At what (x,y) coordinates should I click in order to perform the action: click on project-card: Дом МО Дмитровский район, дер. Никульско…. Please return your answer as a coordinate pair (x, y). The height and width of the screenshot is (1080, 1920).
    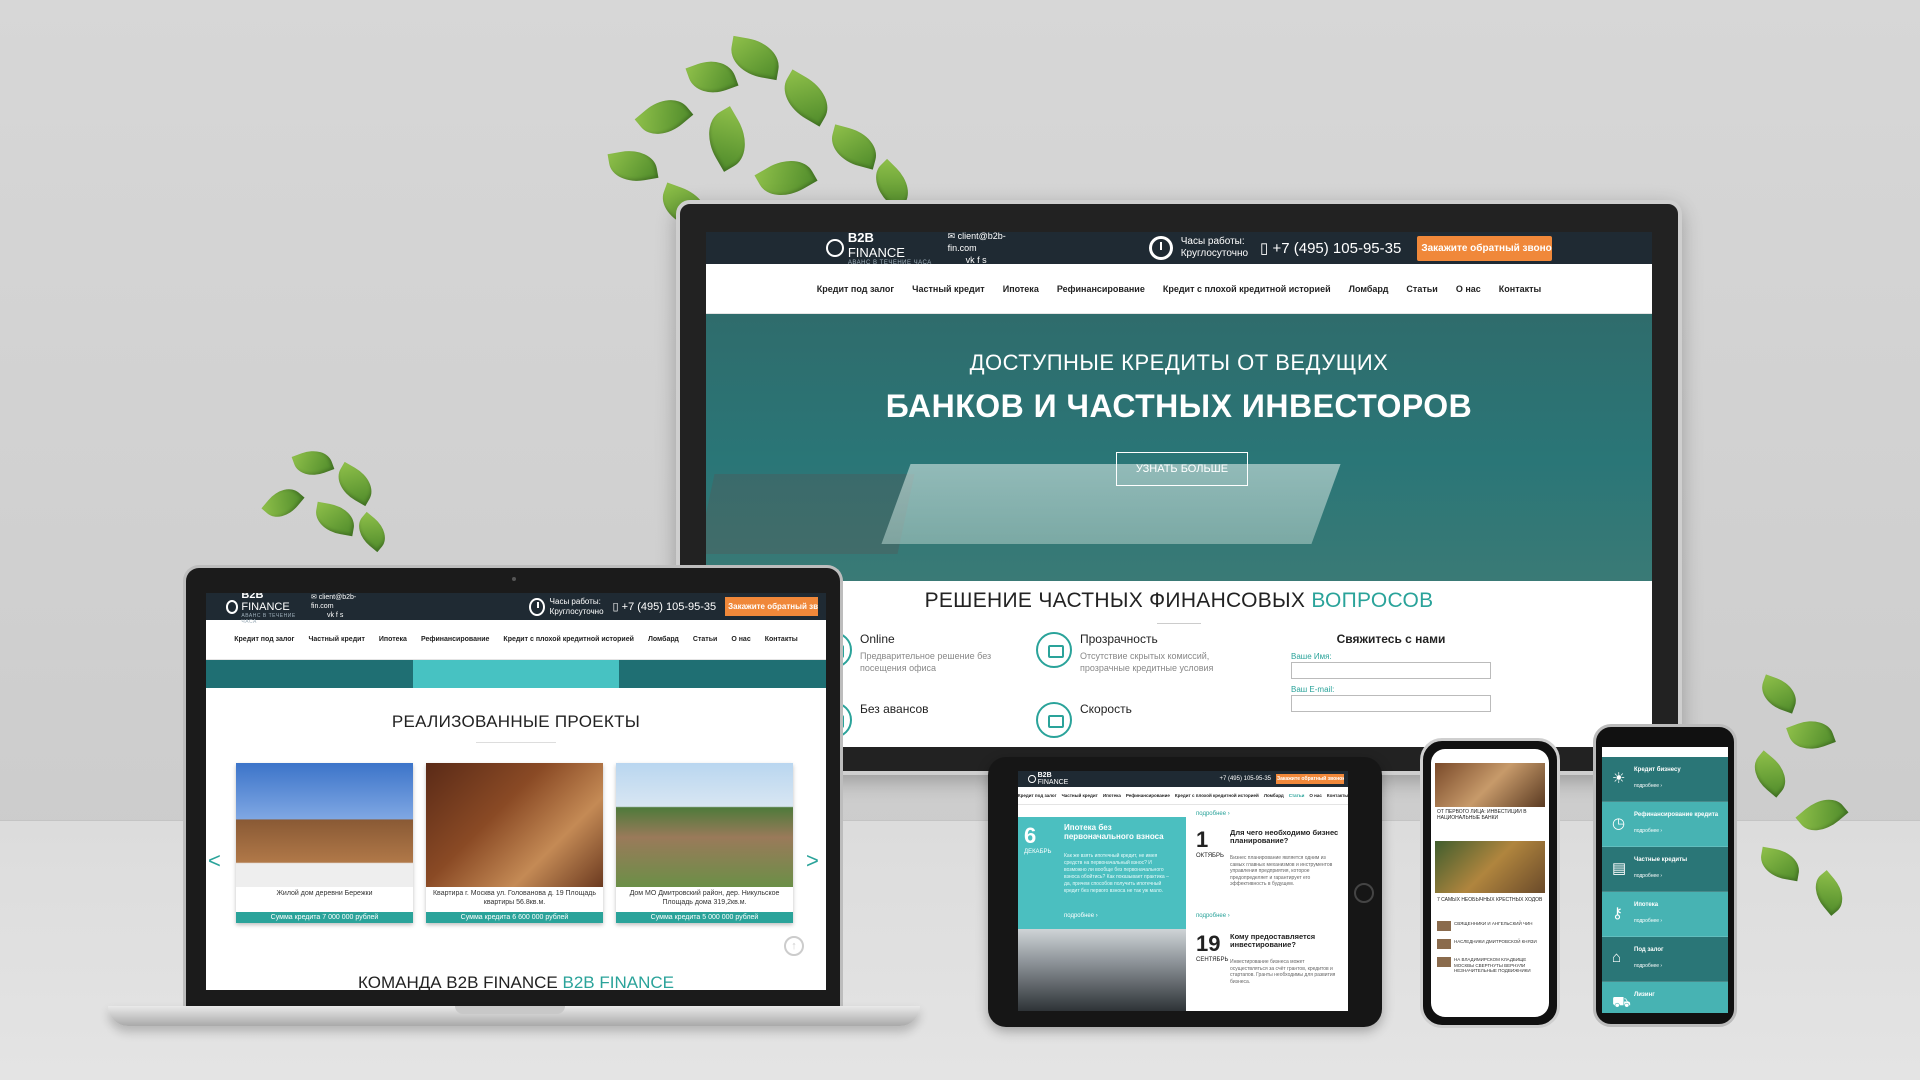
    Looking at the image, I should click on (704, 843).